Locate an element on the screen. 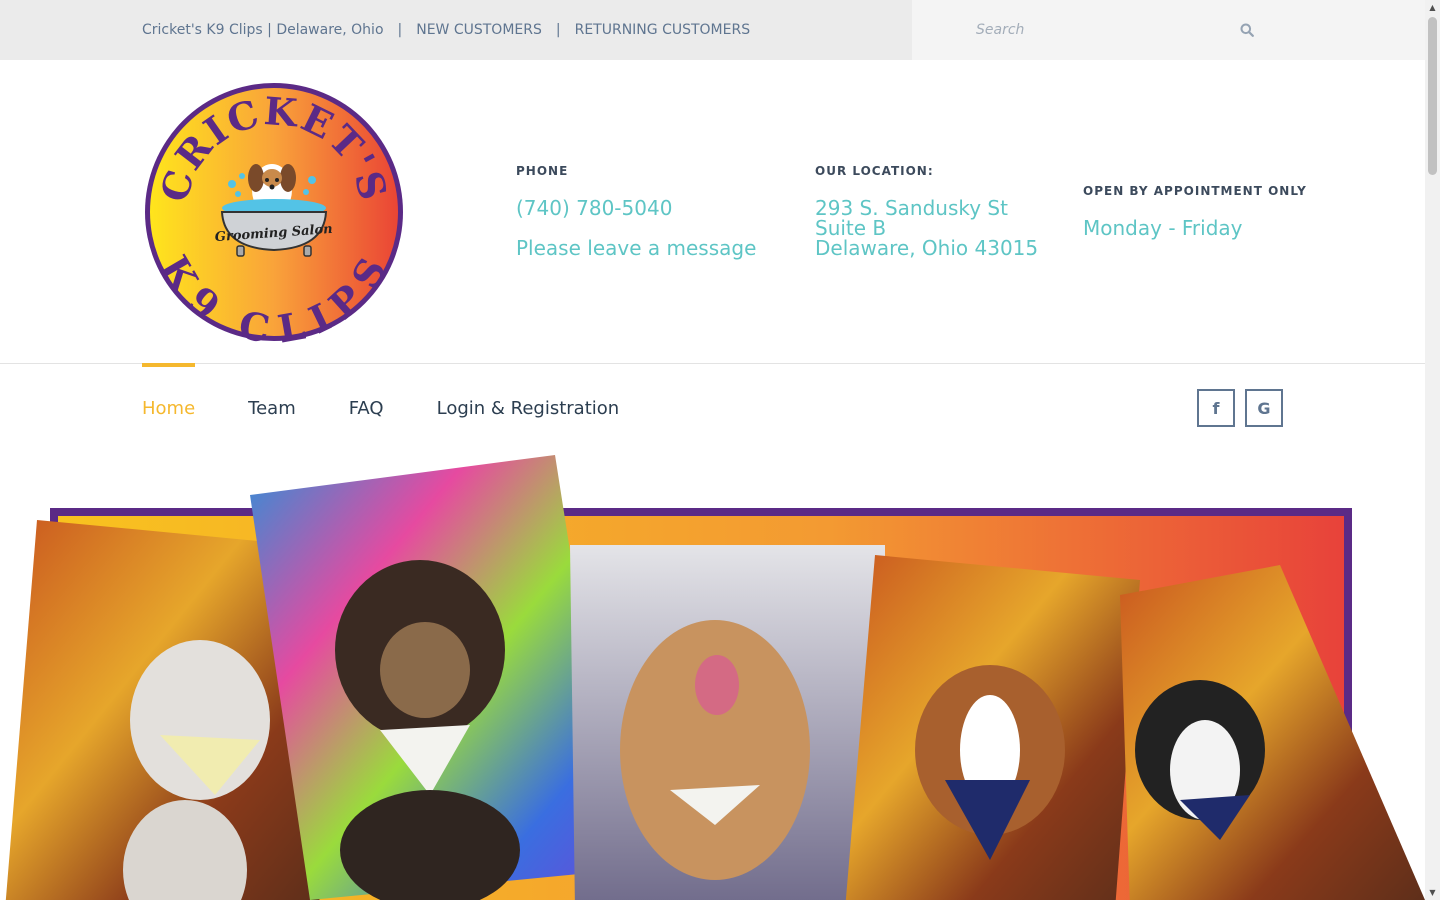  phone-note: Please leave a message is located at coordinates (636, 248).